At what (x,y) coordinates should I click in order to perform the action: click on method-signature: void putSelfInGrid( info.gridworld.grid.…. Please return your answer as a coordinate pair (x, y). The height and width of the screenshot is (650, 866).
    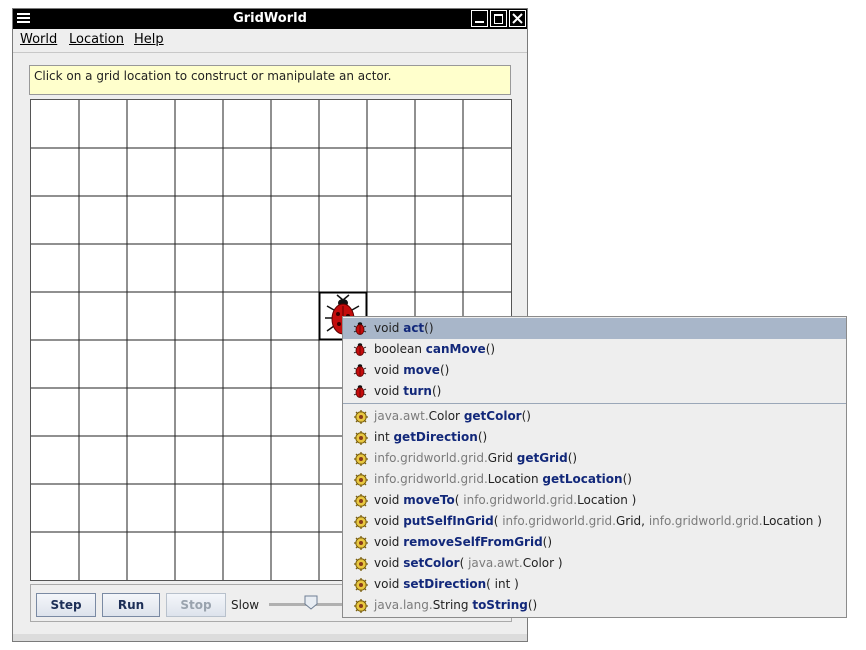
    Looking at the image, I should click on (598, 521).